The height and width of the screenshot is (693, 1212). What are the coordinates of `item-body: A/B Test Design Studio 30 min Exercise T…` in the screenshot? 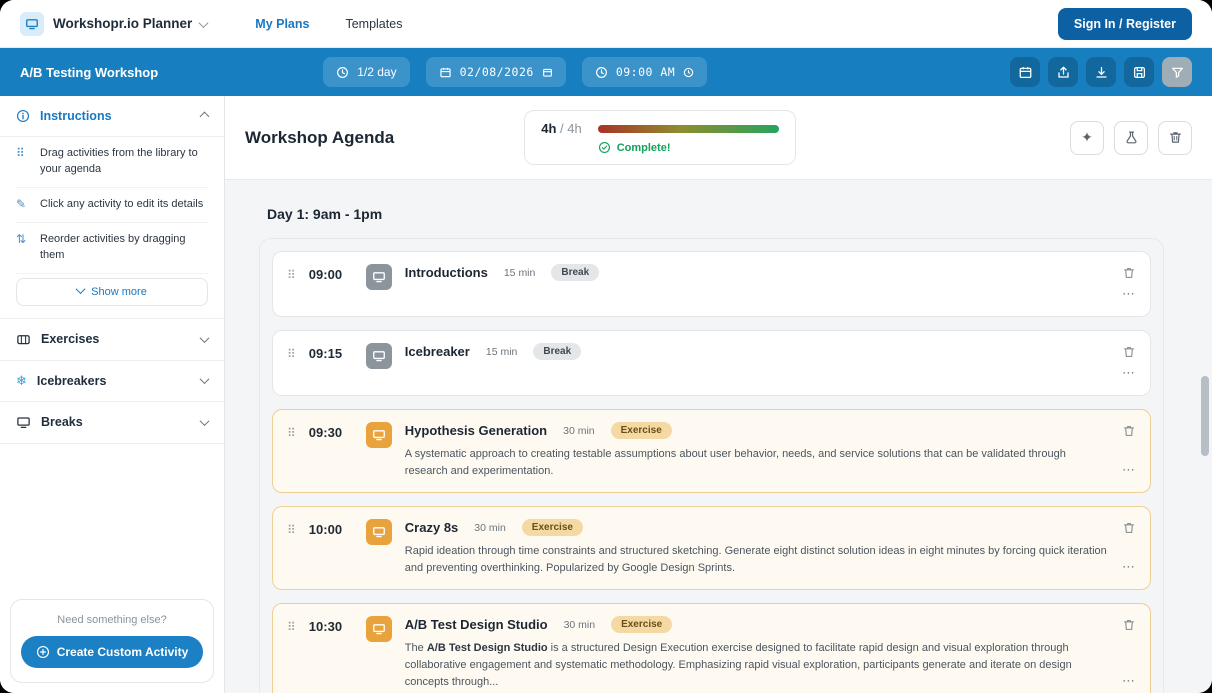 It's located at (757, 653).